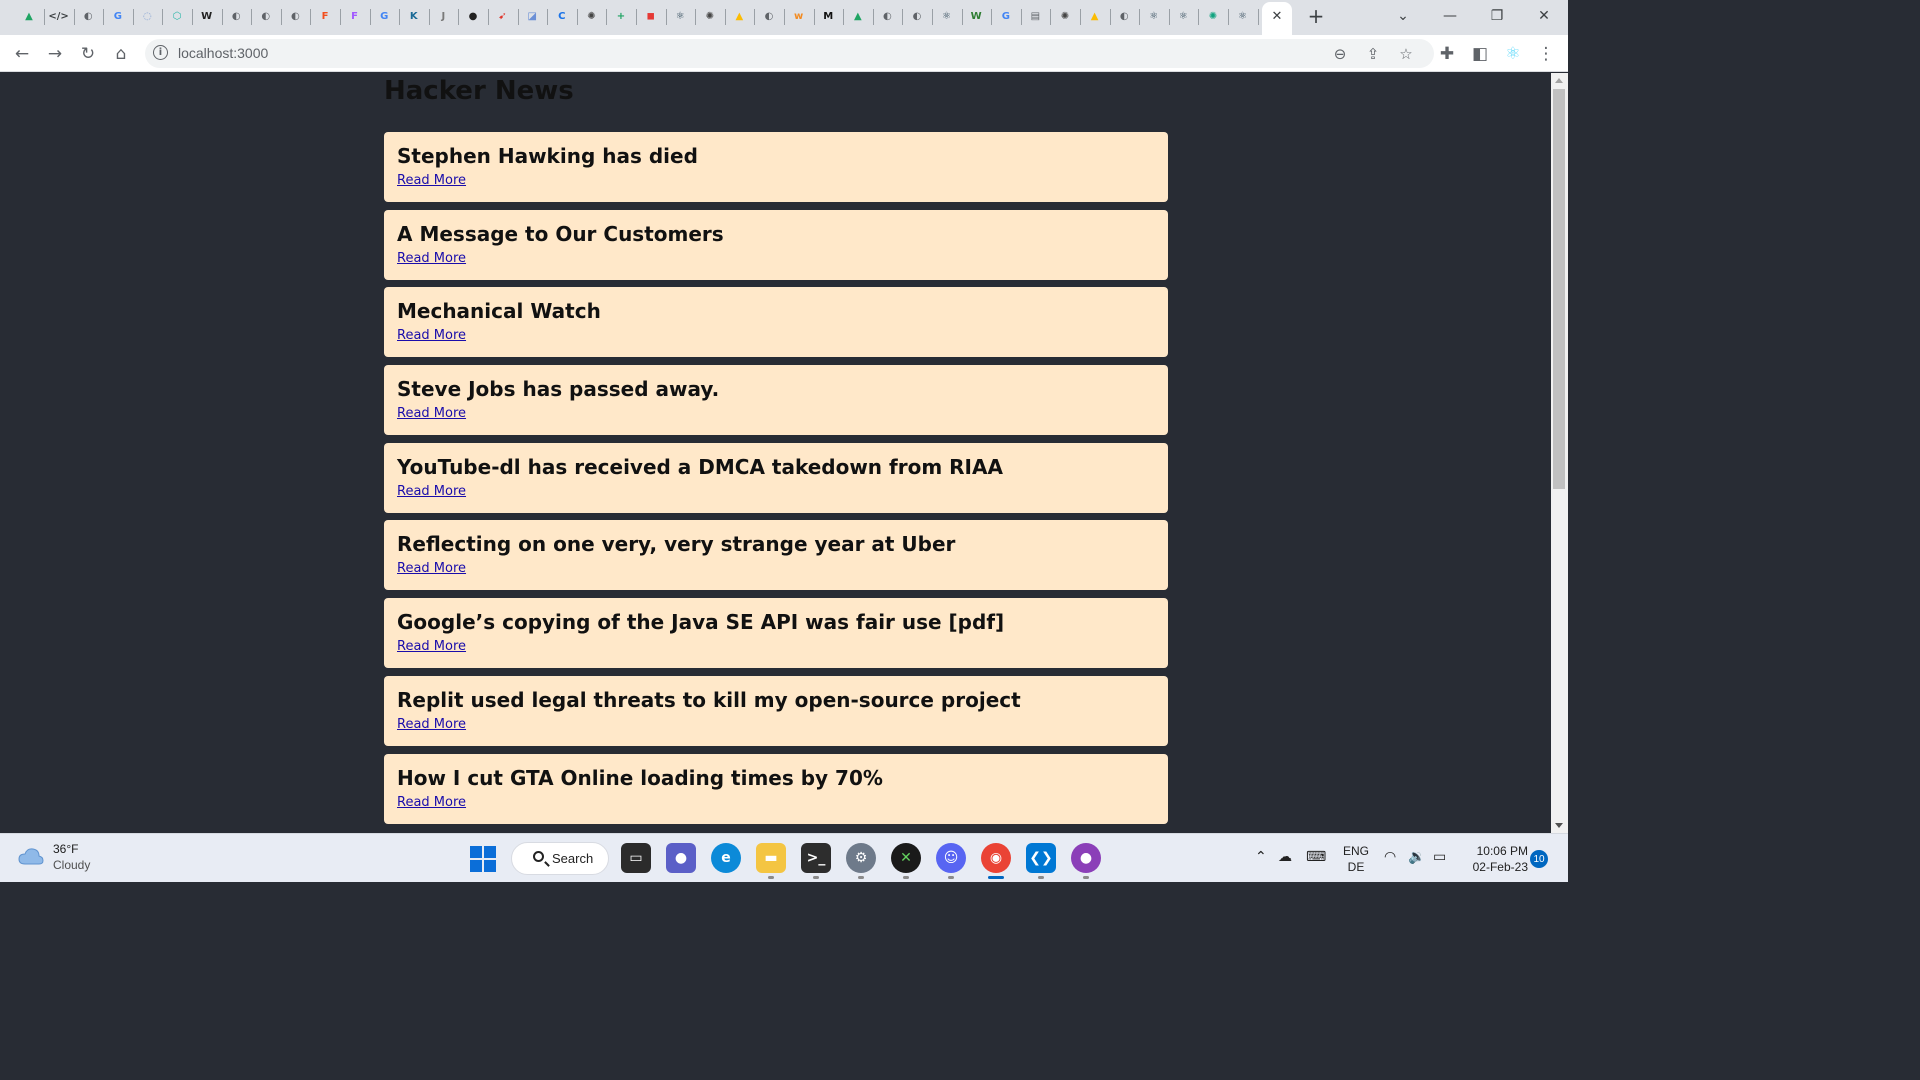 This screenshot has width=1920, height=1080. I want to click on close-window-icon: ✕, so click(1544, 16).